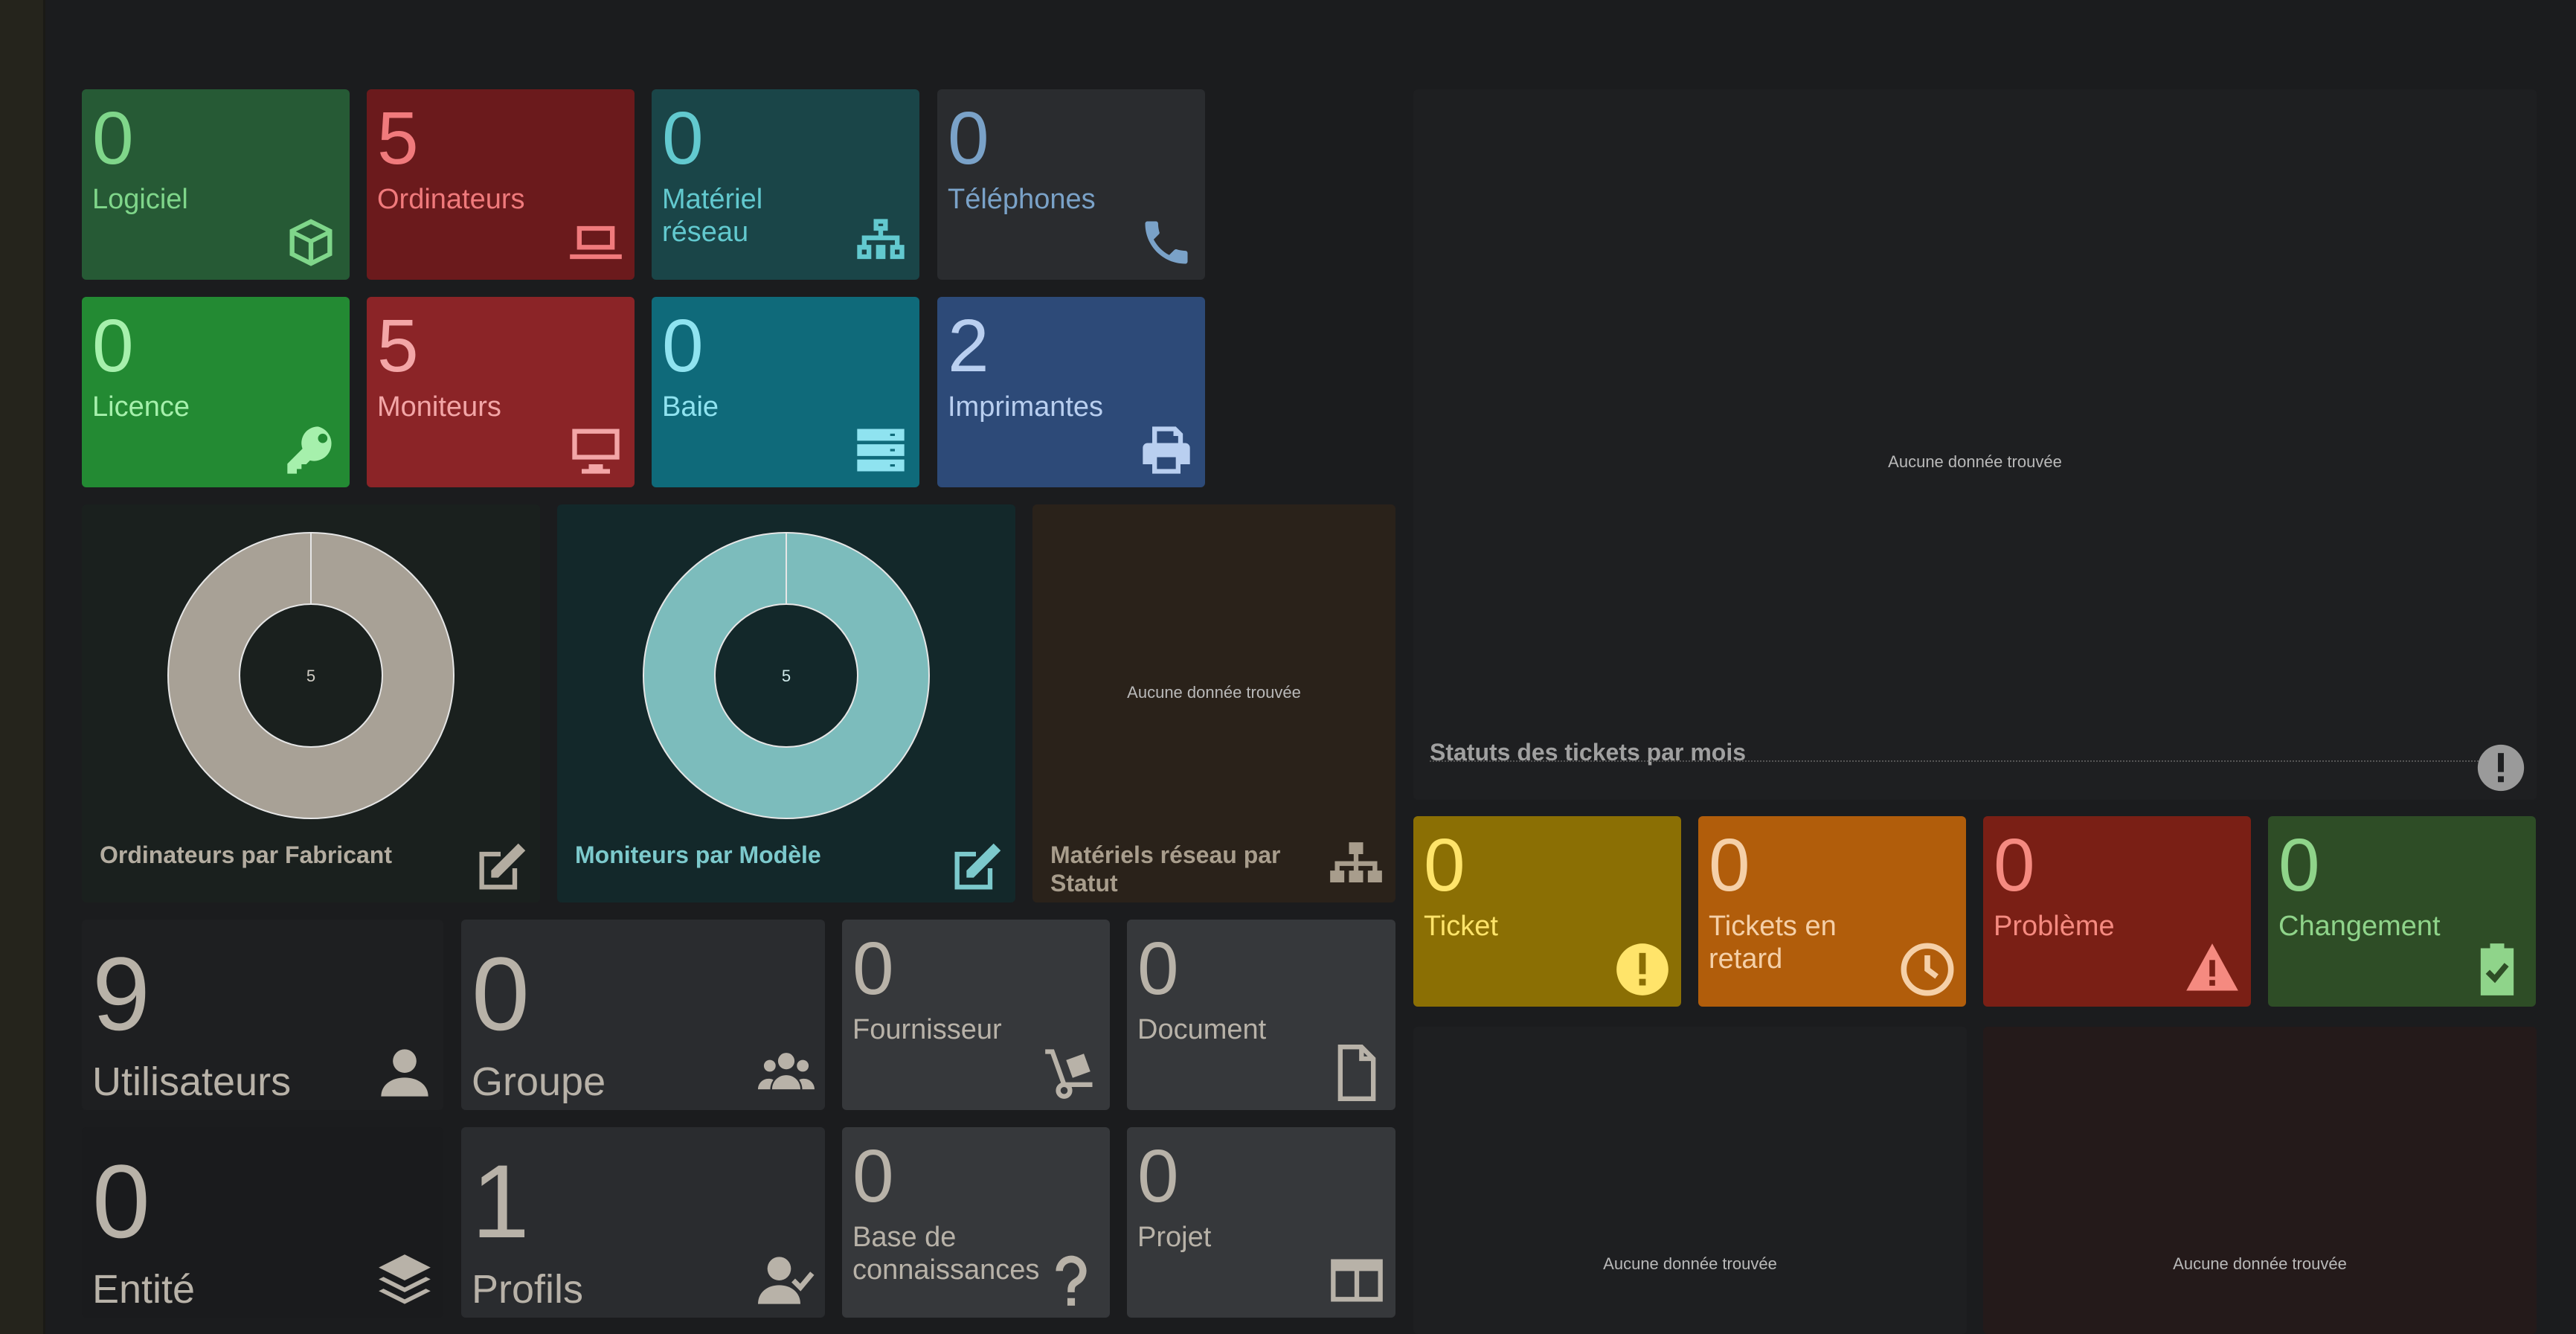  What do you see at coordinates (2299, 865) in the screenshot?
I see `changes-count: 0` at bounding box center [2299, 865].